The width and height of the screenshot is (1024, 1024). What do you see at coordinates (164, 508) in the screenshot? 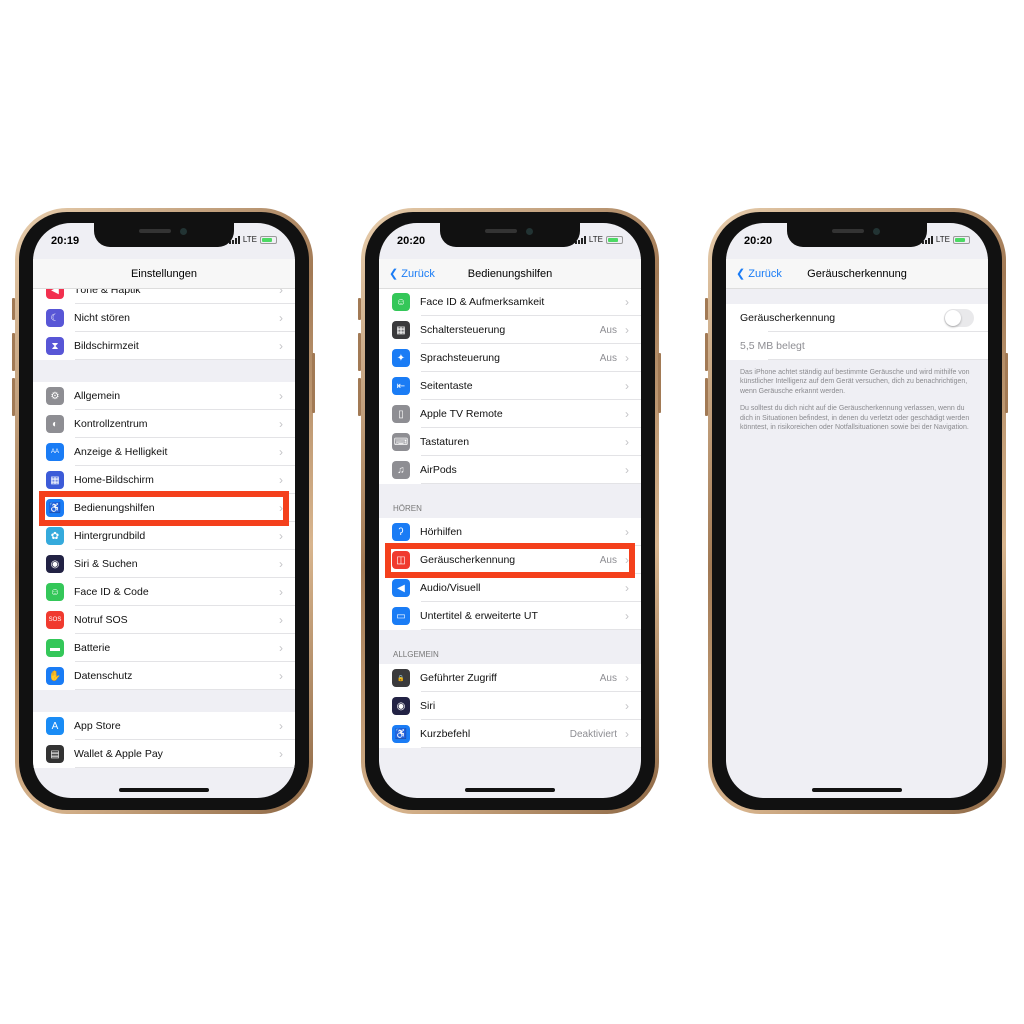
I see `settings-row-bedienungshilfen: ♿ Bedienungshilfen ›` at bounding box center [164, 508].